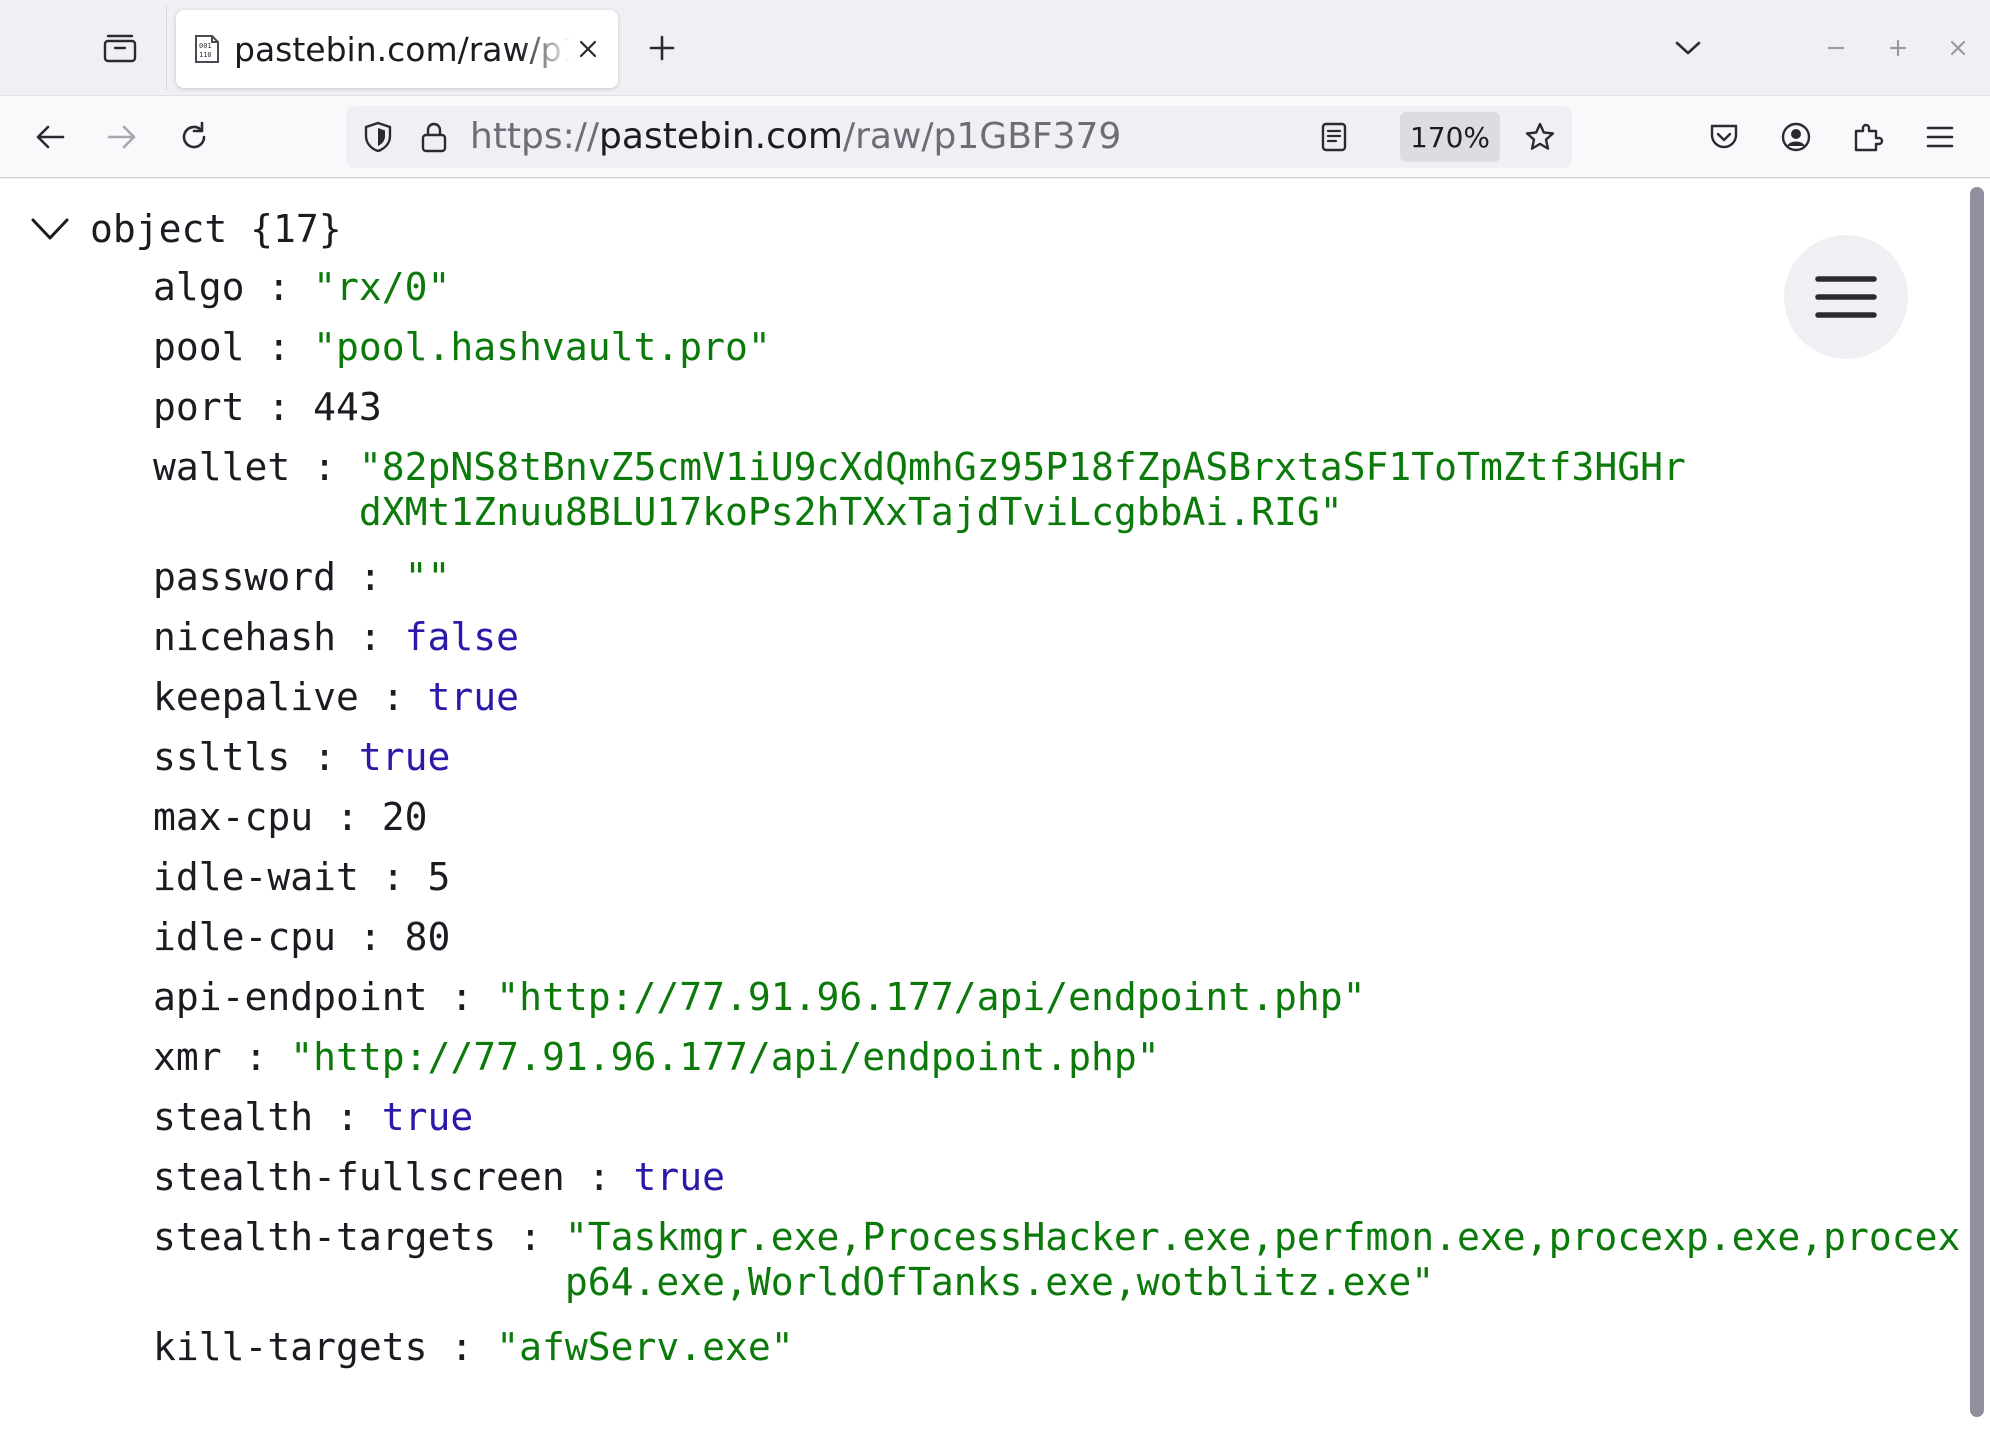  What do you see at coordinates (222, 467) in the screenshot?
I see `property-key: wallet` at bounding box center [222, 467].